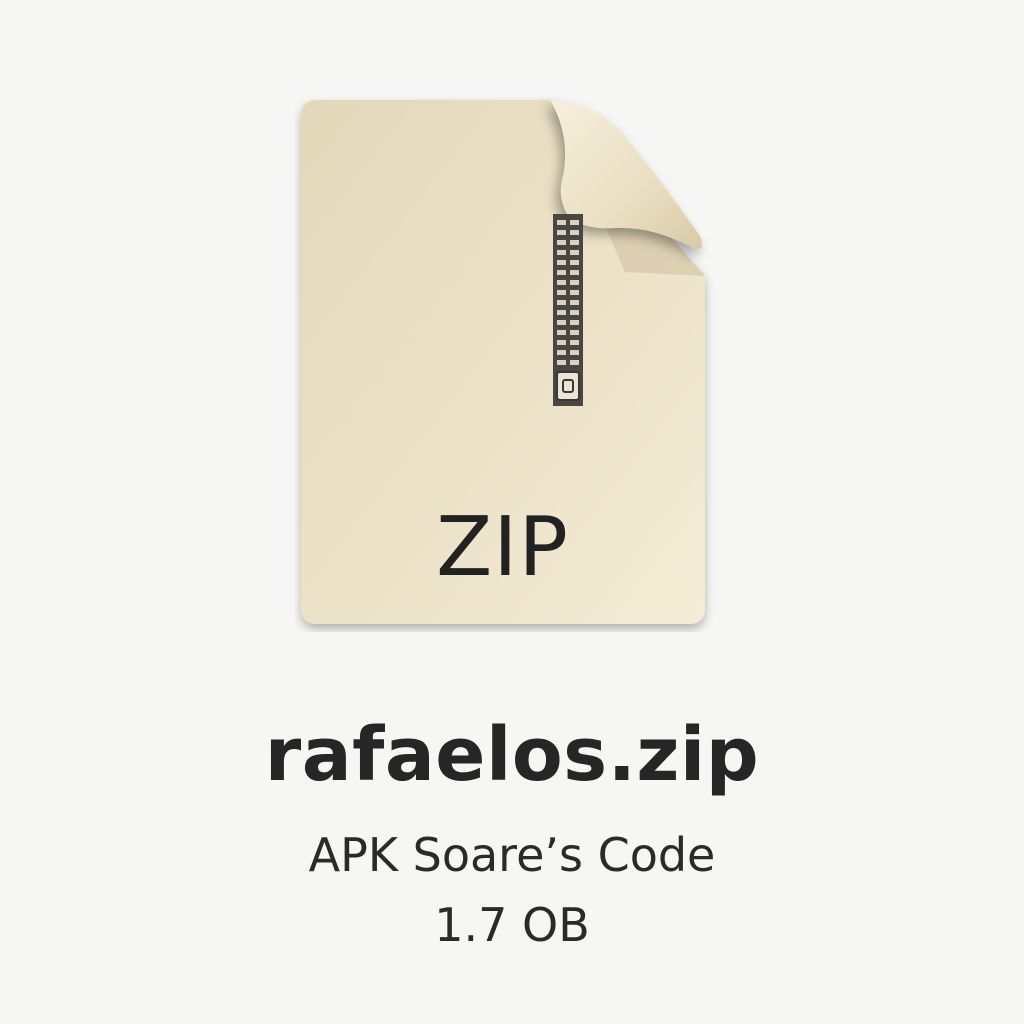 Image resolution: width=1024 pixels, height=1024 pixels. What do you see at coordinates (512, 925) in the screenshot?
I see `file-size: 1.7 OB` at bounding box center [512, 925].